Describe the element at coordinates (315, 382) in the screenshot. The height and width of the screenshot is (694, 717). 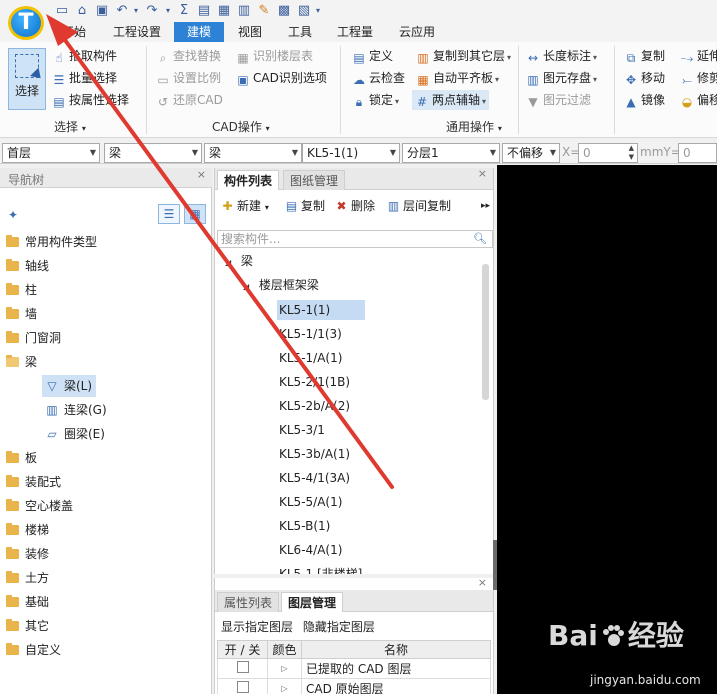
I see `component-item: KL5-2/1(1B)` at that location.